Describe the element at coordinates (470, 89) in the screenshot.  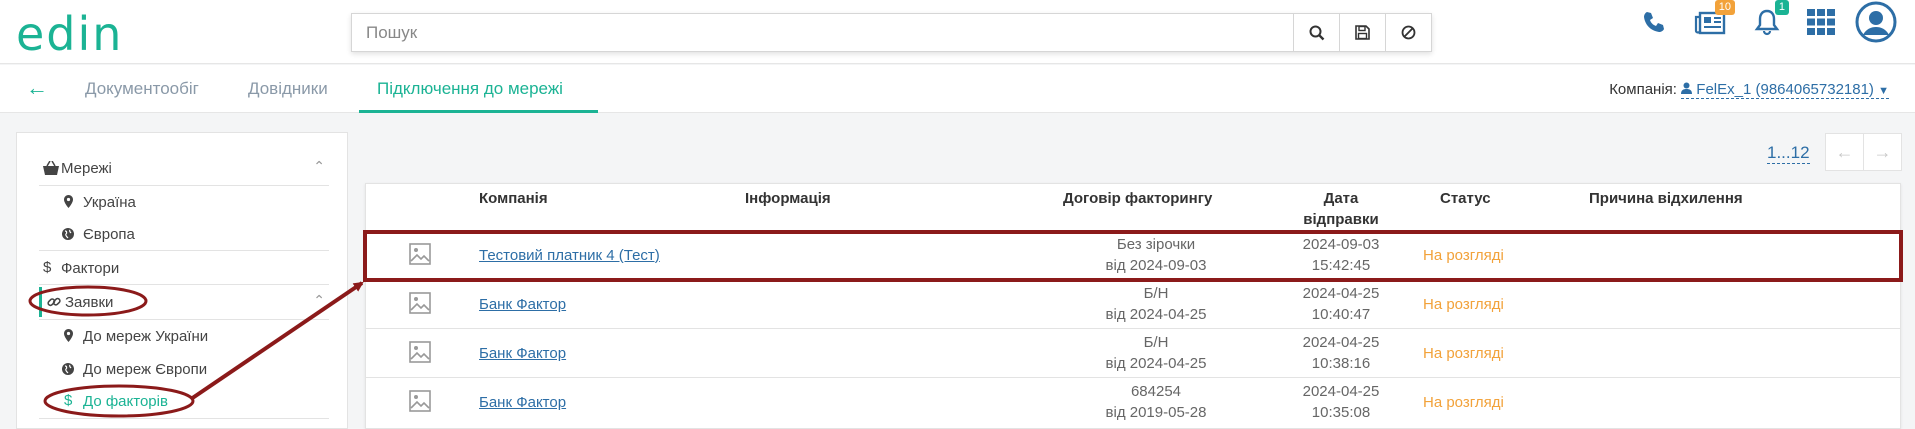
I see `tab-network-connection: Підключення до мережі` at that location.